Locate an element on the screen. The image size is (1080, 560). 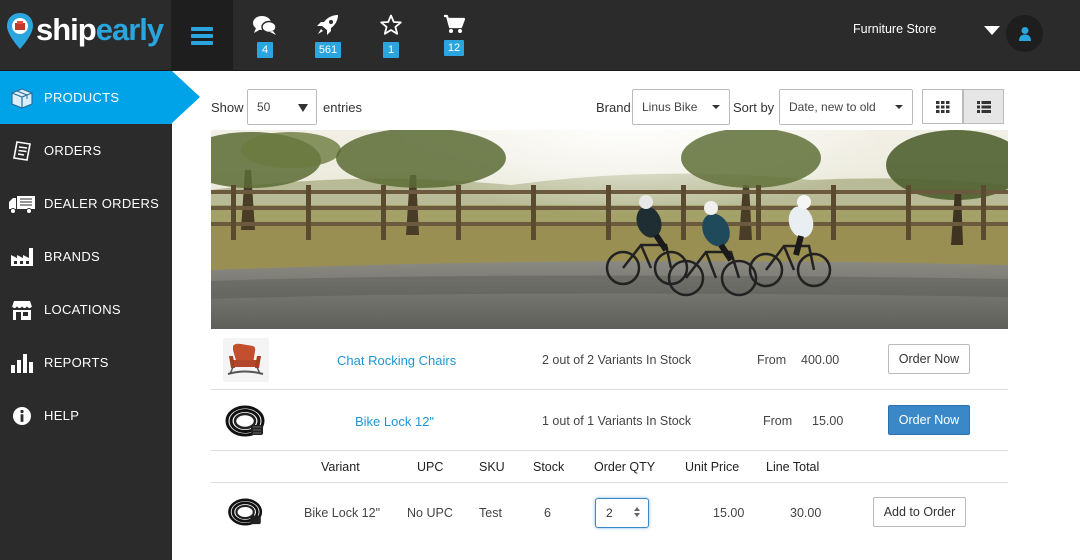
sidebar-item-help: HELP is located at coordinates (86, 415).